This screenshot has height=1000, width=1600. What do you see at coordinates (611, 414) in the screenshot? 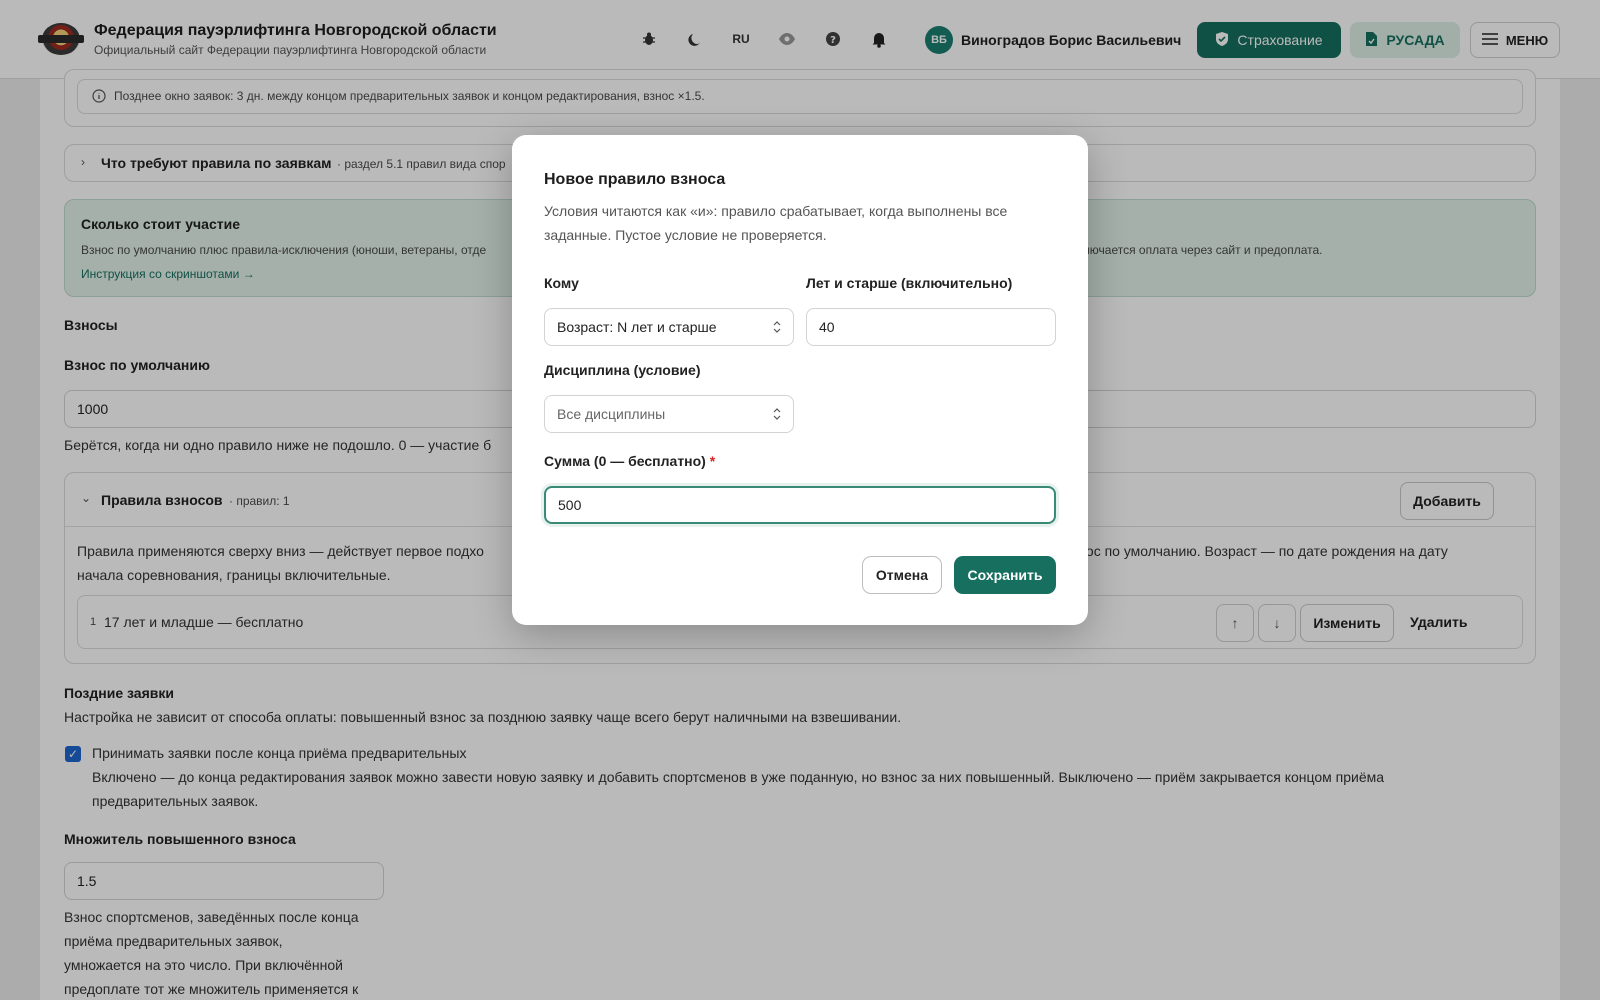
I see `discipline-select-value: Все дисциплины` at bounding box center [611, 414].